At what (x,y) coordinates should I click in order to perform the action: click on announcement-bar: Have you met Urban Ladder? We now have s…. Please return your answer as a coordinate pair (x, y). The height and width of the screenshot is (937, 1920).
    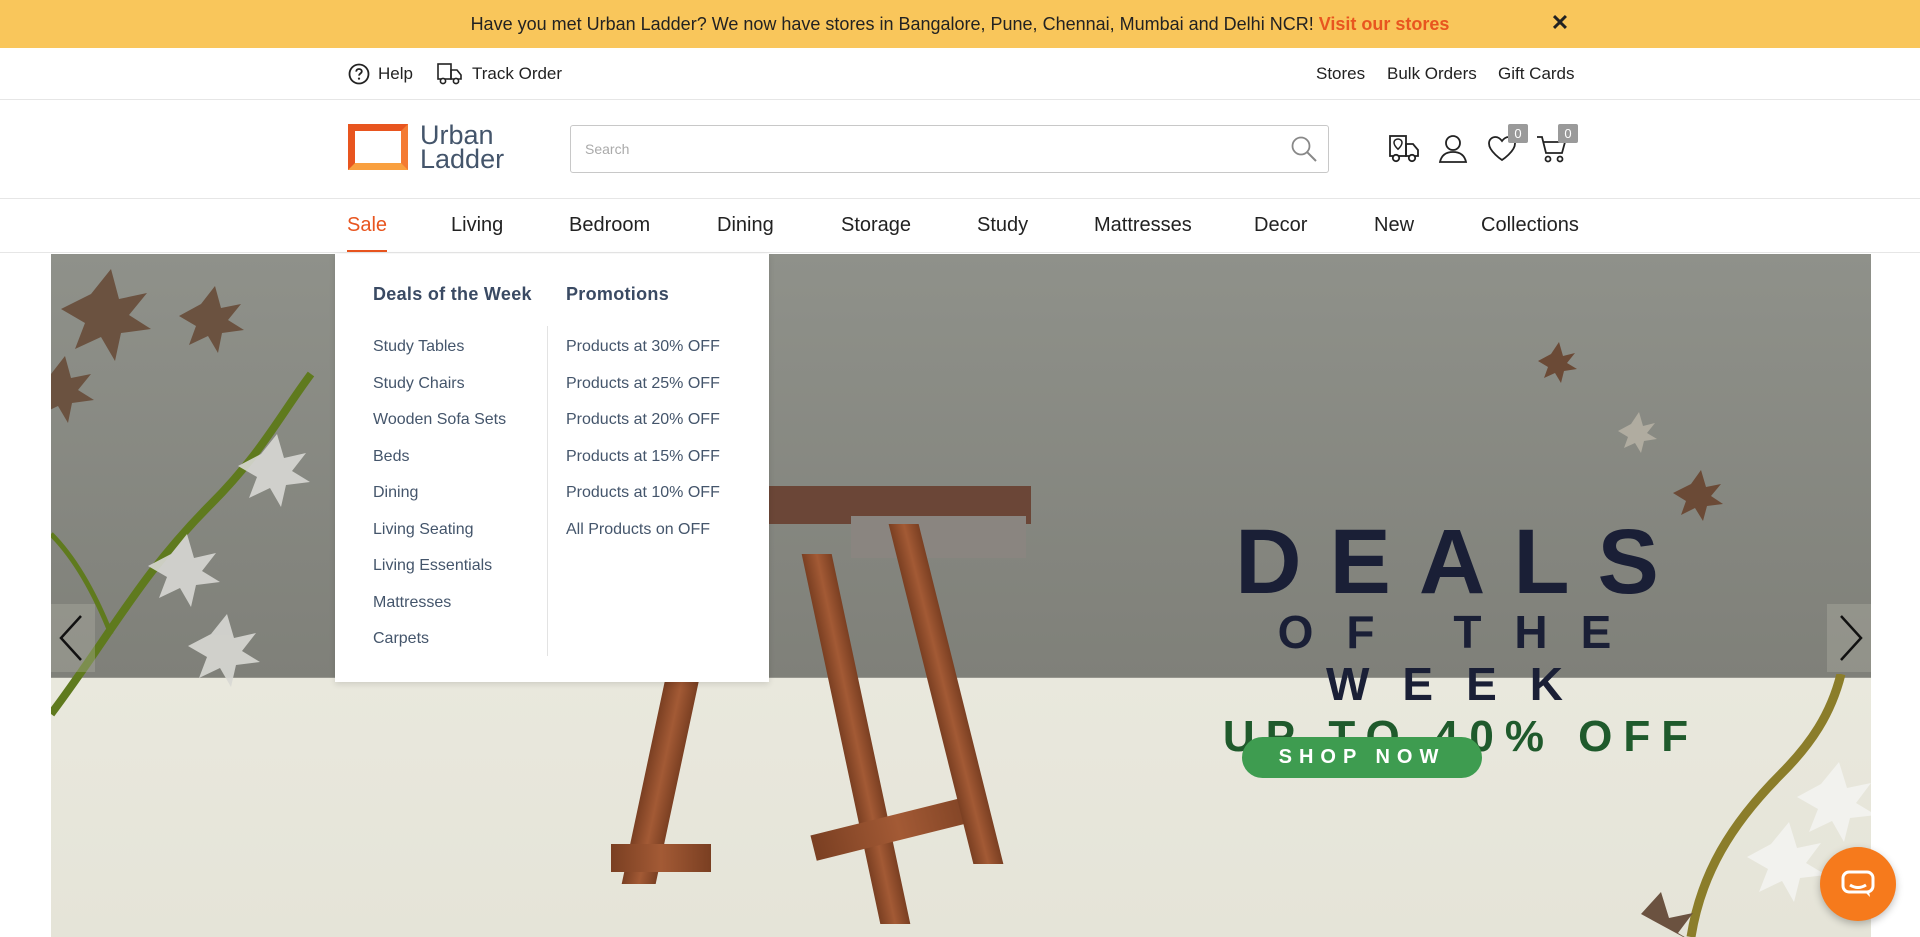
    Looking at the image, I should click on (960, 24).